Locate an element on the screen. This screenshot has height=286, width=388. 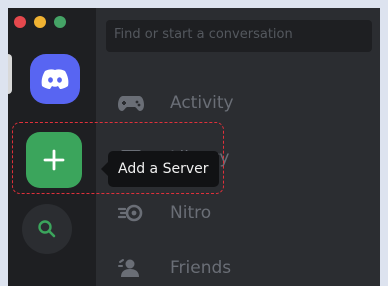
discord-logo-icon is located at coordinates (55, 79).